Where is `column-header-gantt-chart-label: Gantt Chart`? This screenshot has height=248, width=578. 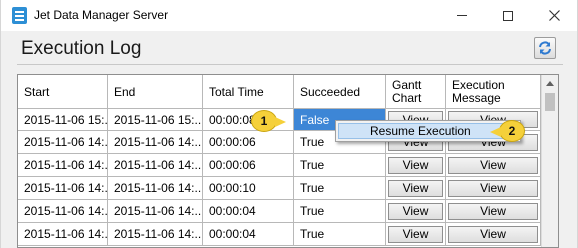
column-header-gantt-chart-label: Gantt Chart is located at coordinates (407, 91).